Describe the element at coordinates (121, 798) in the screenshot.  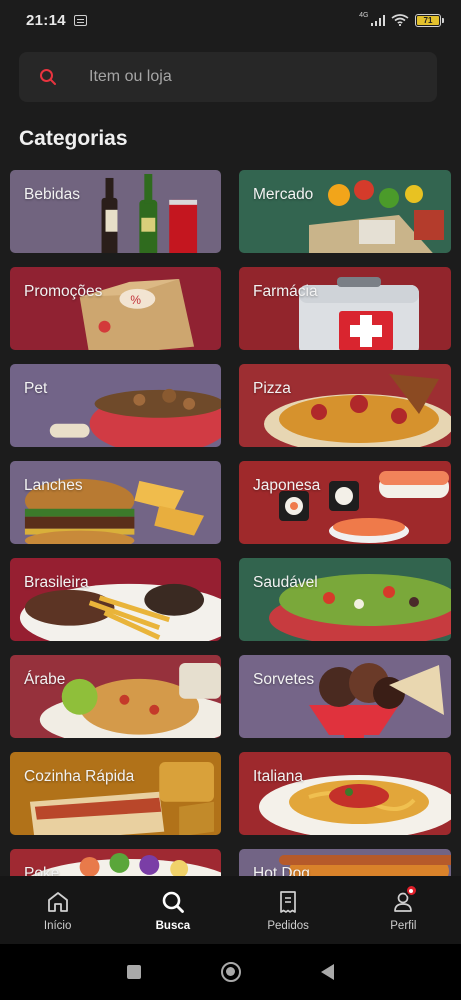
I see `fast-image` at that location.